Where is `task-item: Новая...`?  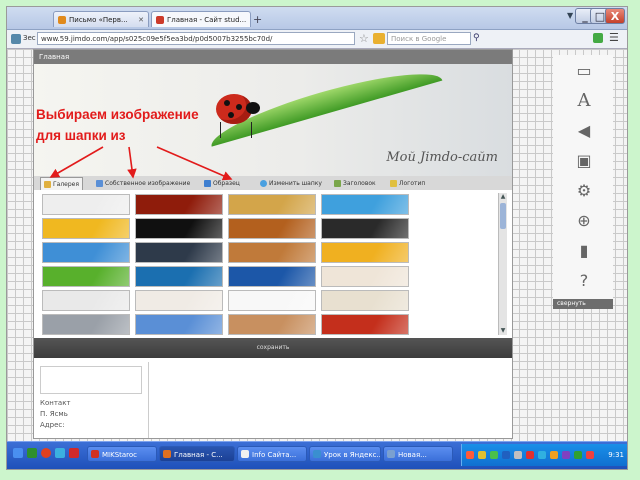
task-item: Новая... is located at coordinates (418, 454).